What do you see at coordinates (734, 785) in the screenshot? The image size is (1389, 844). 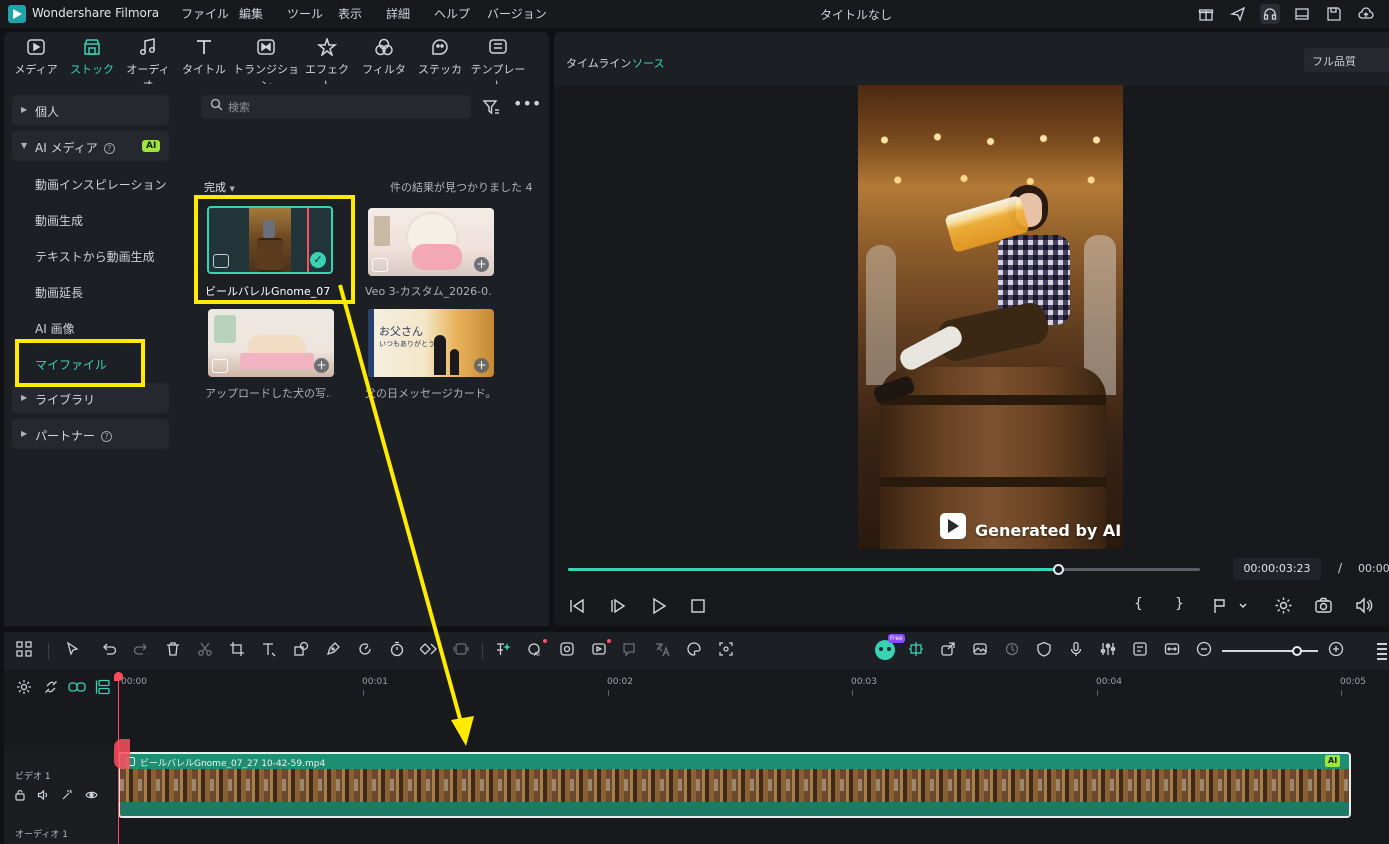 I see `video-clip: ビールバレルGnome_07_27 10-42-59.mp4 AI` at bounding box center [734, 785].